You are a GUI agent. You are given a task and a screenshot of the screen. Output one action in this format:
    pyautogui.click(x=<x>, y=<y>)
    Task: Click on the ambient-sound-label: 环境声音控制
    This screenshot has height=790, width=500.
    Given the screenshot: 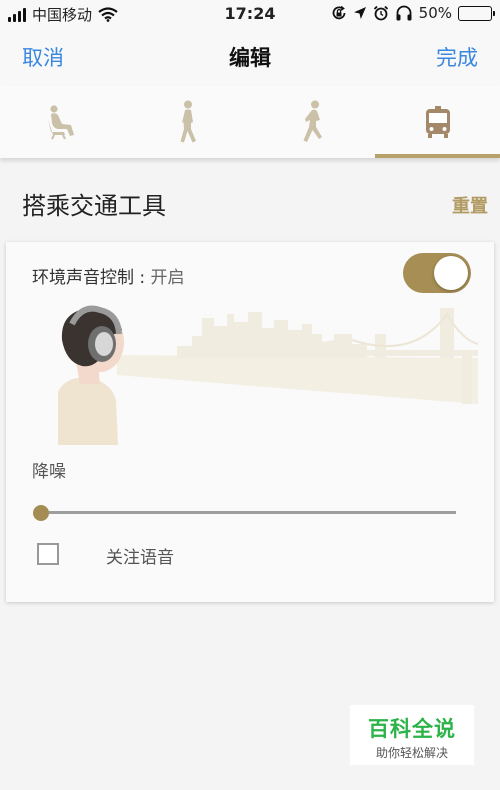 What is the action you would take?
    pyautogui.click(x=83, y=278)
    